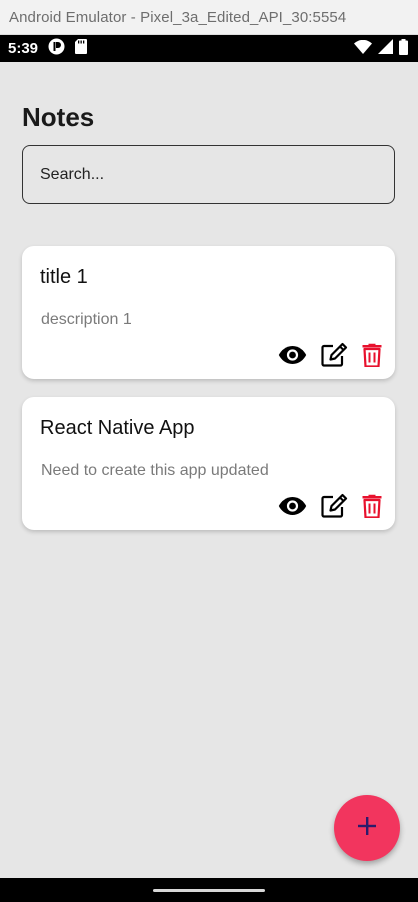 The image size is (418, 902). What do you see at coordinates (64, 277) in the screenshot?
I see `note-title: title 1` at bounding box center [64, 277].